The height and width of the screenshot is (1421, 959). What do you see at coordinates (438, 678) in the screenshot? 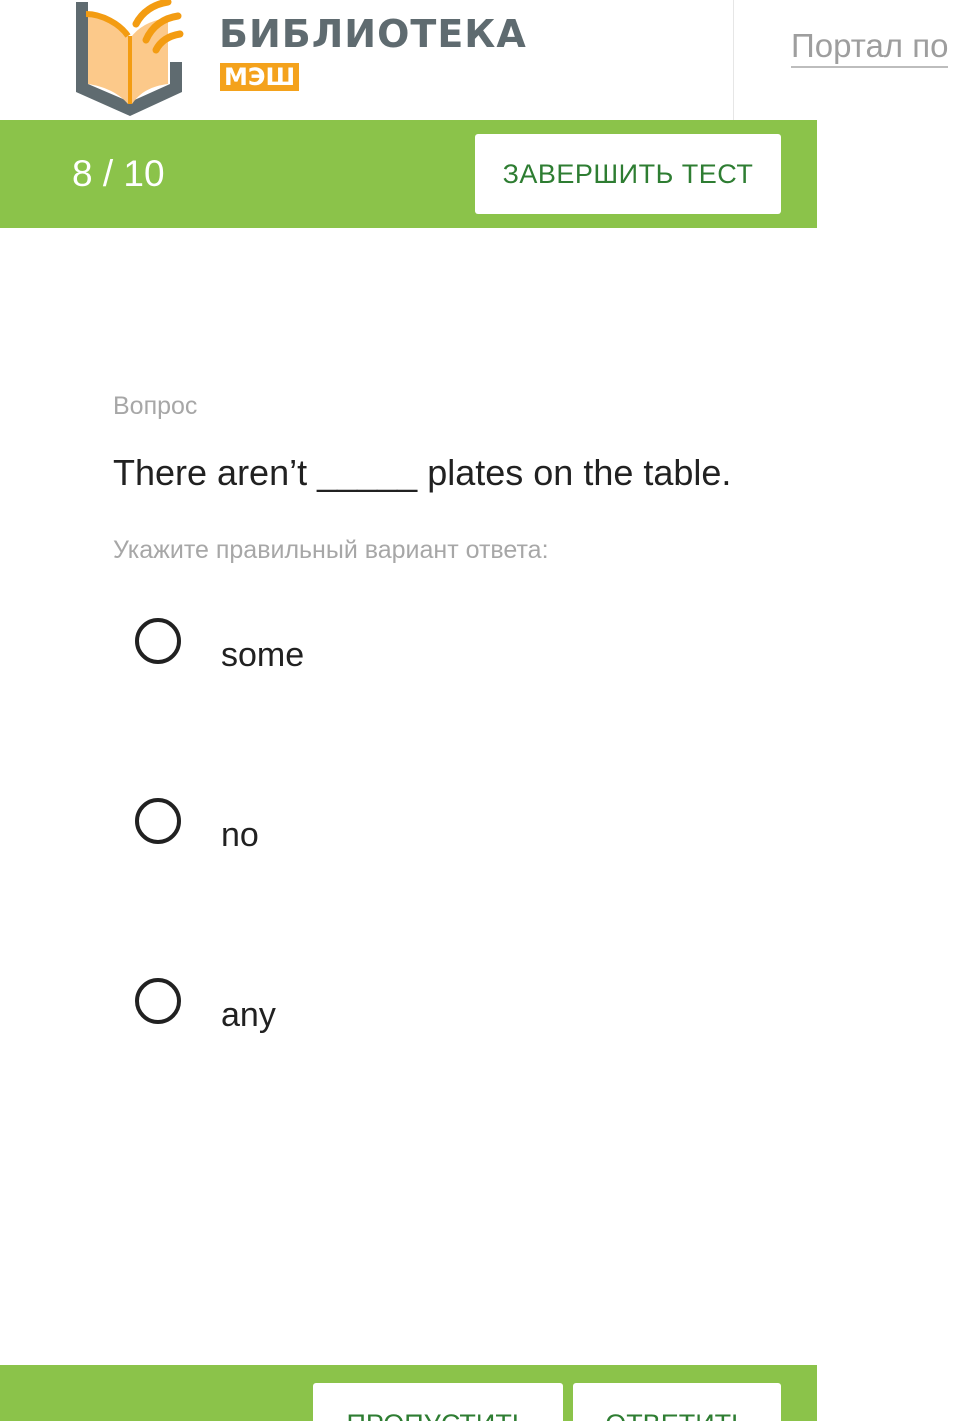
I see `answer-option-some: some` at bounding box center [438, 678].